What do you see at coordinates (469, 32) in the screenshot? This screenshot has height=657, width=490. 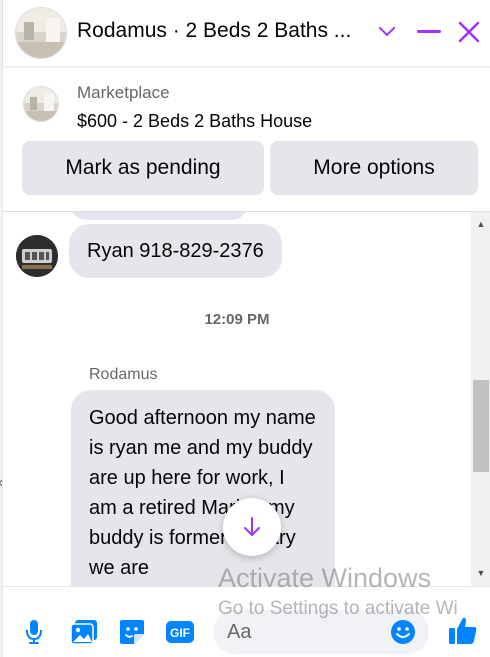 I see `close-icon` at bounding box center [469, 32].